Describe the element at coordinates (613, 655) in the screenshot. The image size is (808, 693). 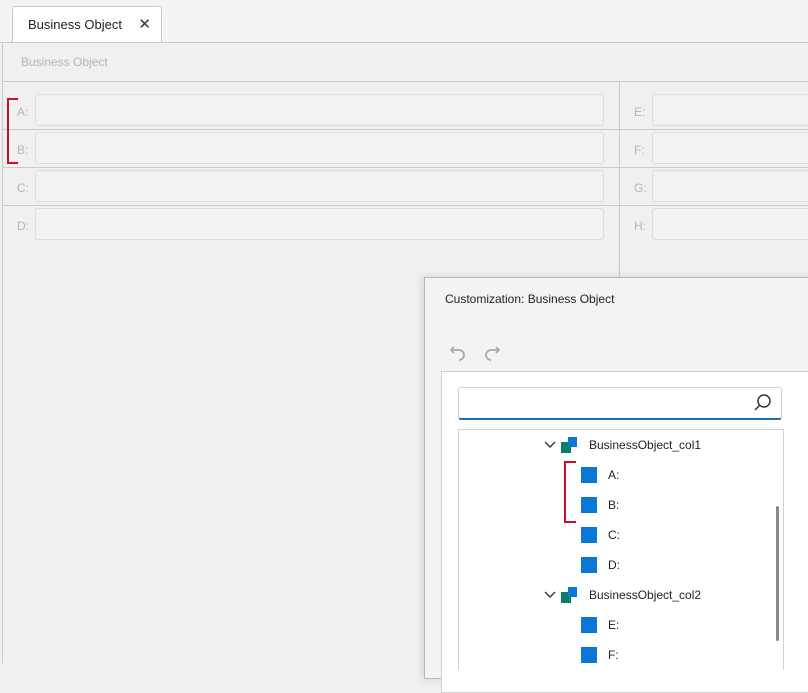
I see `tree-item-label: F:` at that location.